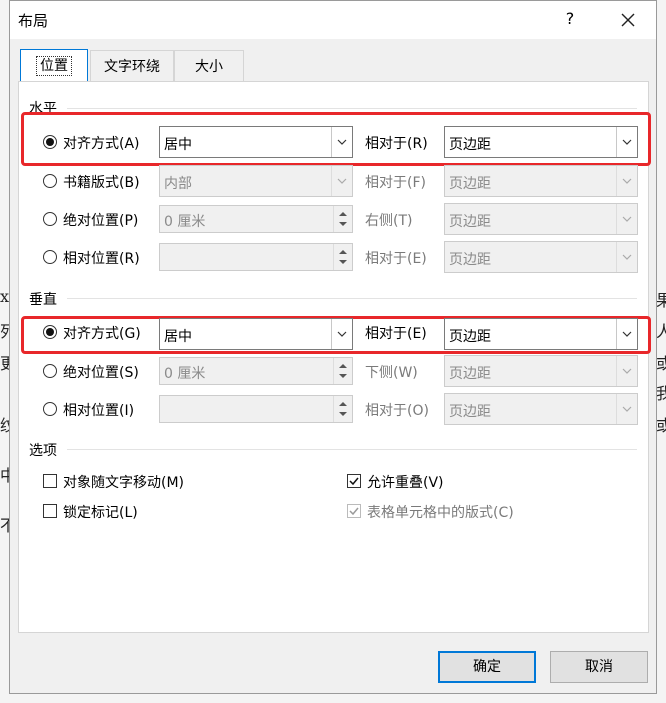  Describe the element at coordinates (470, 184) in the screenshot. I see `book-layout-relative-value: 页边距` at that location.